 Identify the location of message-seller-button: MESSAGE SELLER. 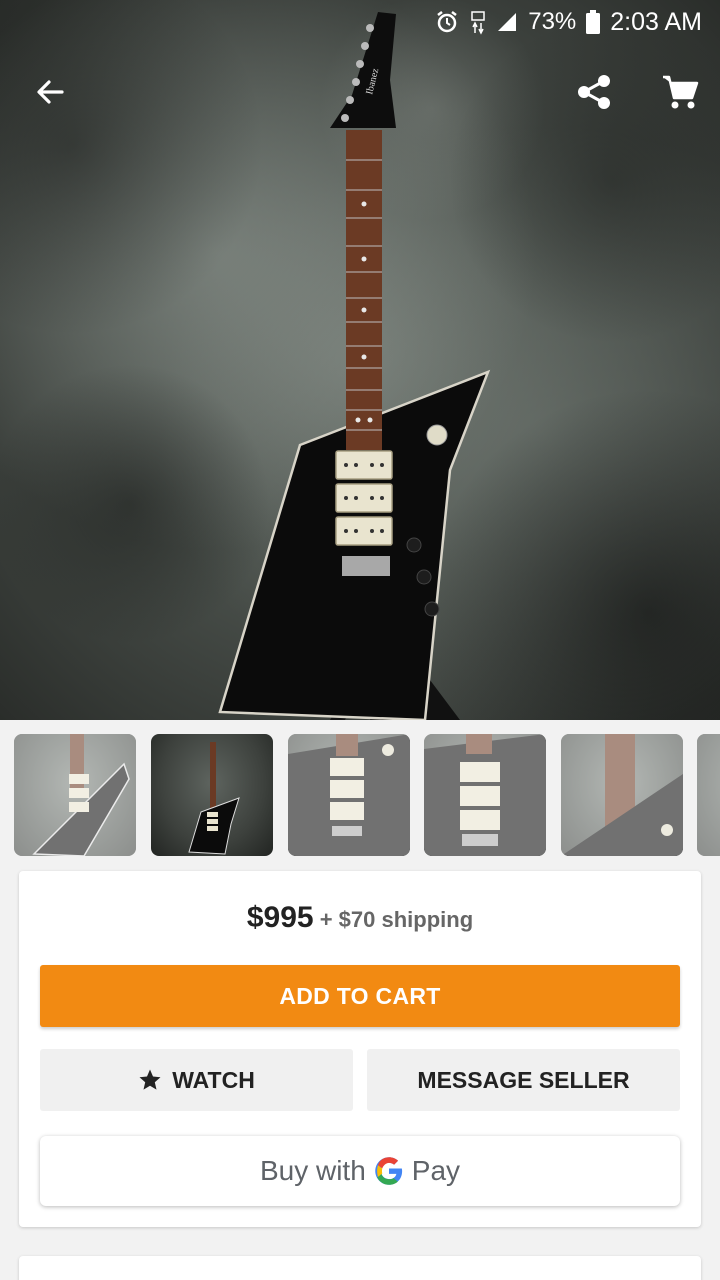
(523, 1080).